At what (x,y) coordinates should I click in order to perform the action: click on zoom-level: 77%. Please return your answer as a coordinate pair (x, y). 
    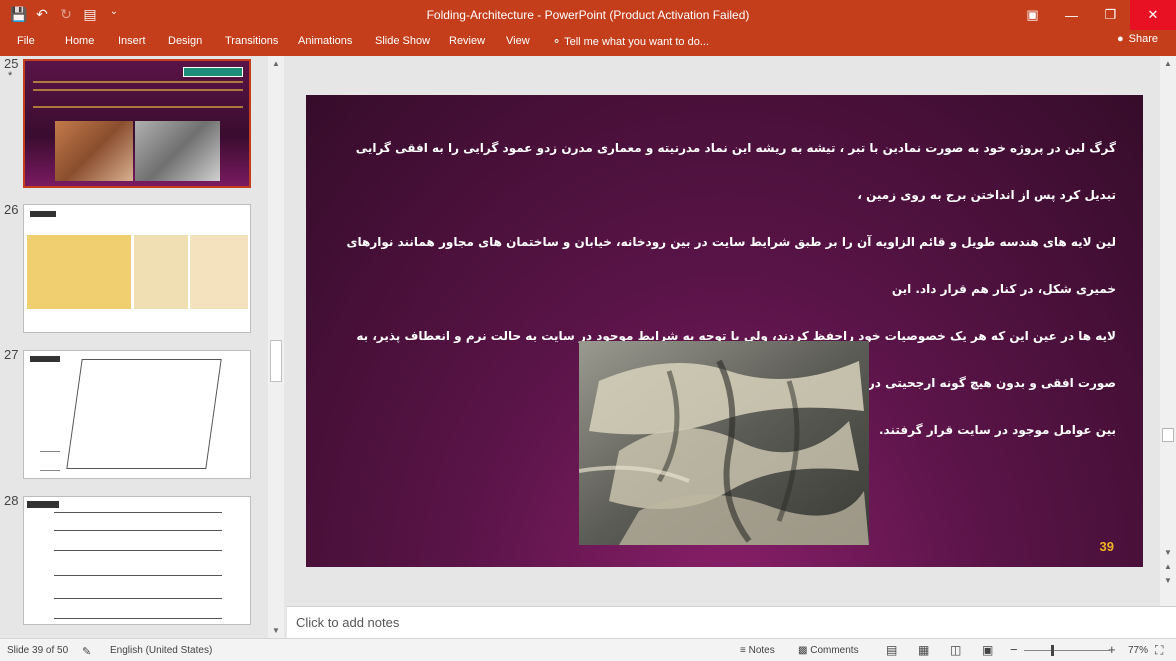
    Looking at the image, I should click on (1138, 650).